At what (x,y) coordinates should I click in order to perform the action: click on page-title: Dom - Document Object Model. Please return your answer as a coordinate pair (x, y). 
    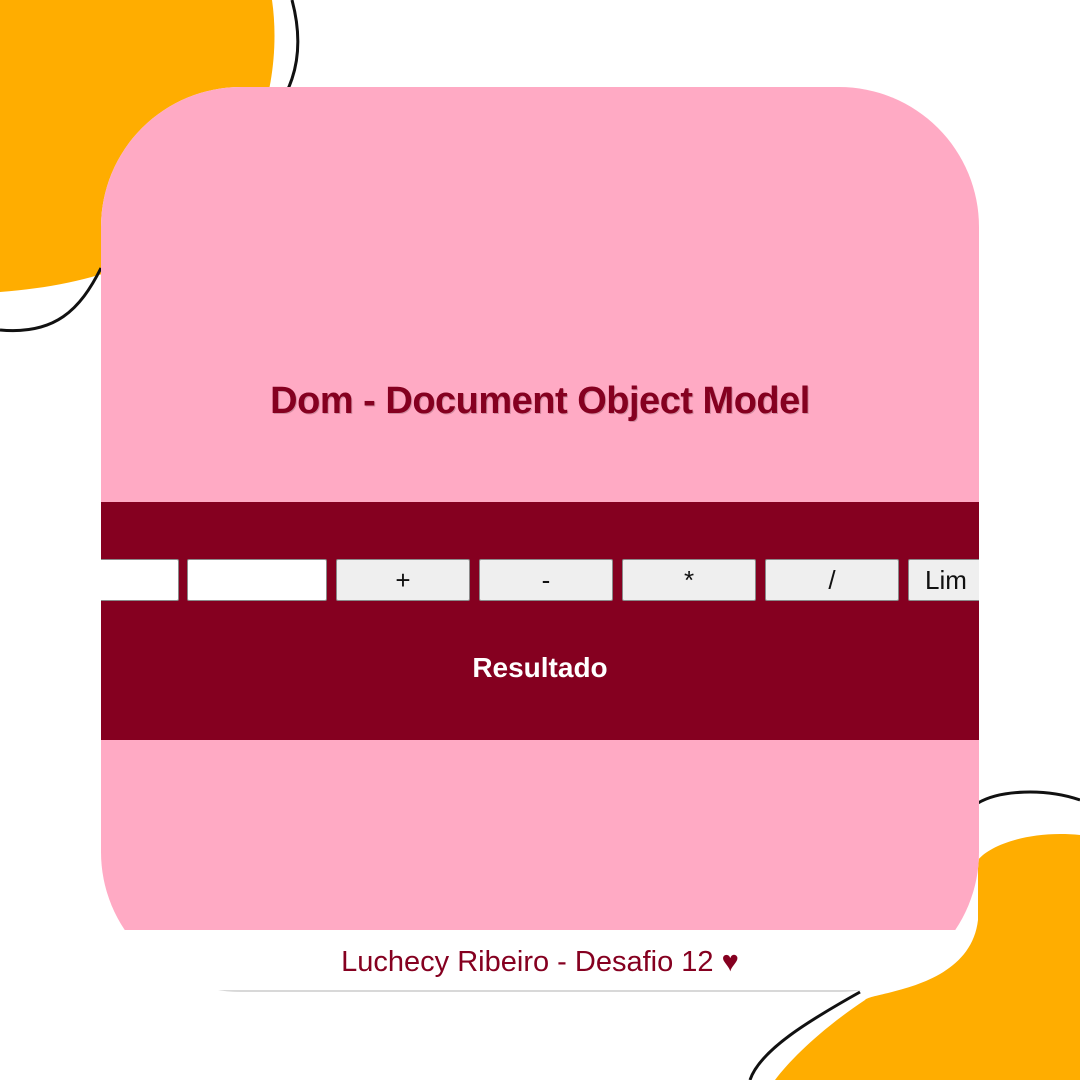
    Looking at the image, I should click on (540, 401).